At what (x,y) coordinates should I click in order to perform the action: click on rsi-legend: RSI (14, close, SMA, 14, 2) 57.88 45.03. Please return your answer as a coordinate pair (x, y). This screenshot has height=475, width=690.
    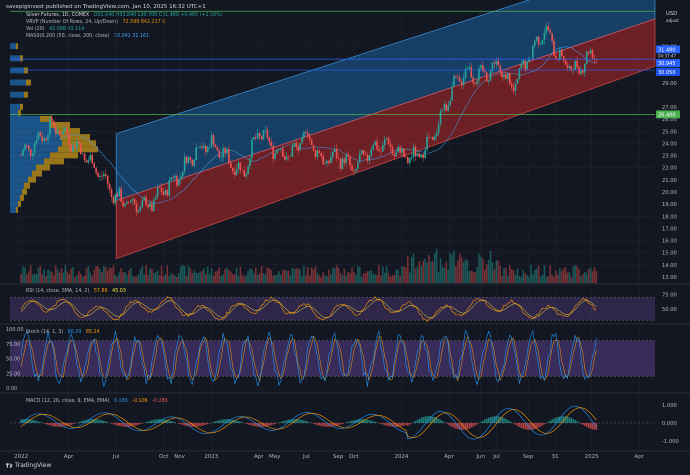
    Looking at the image, I should click on (77, 291).